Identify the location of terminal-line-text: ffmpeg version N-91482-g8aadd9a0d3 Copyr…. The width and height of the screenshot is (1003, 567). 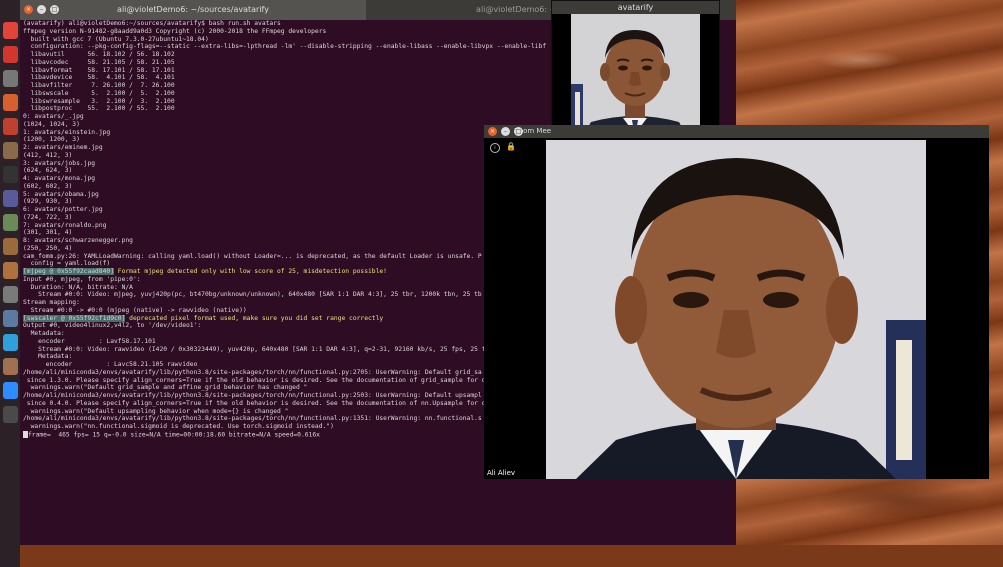
(175, 31).